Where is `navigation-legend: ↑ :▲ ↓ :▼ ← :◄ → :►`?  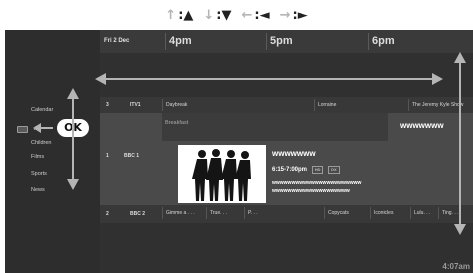
navigation-legend: ↑ :▲ ↓ :▼ ← :◄ → :► is located at coordinates (236, 15).